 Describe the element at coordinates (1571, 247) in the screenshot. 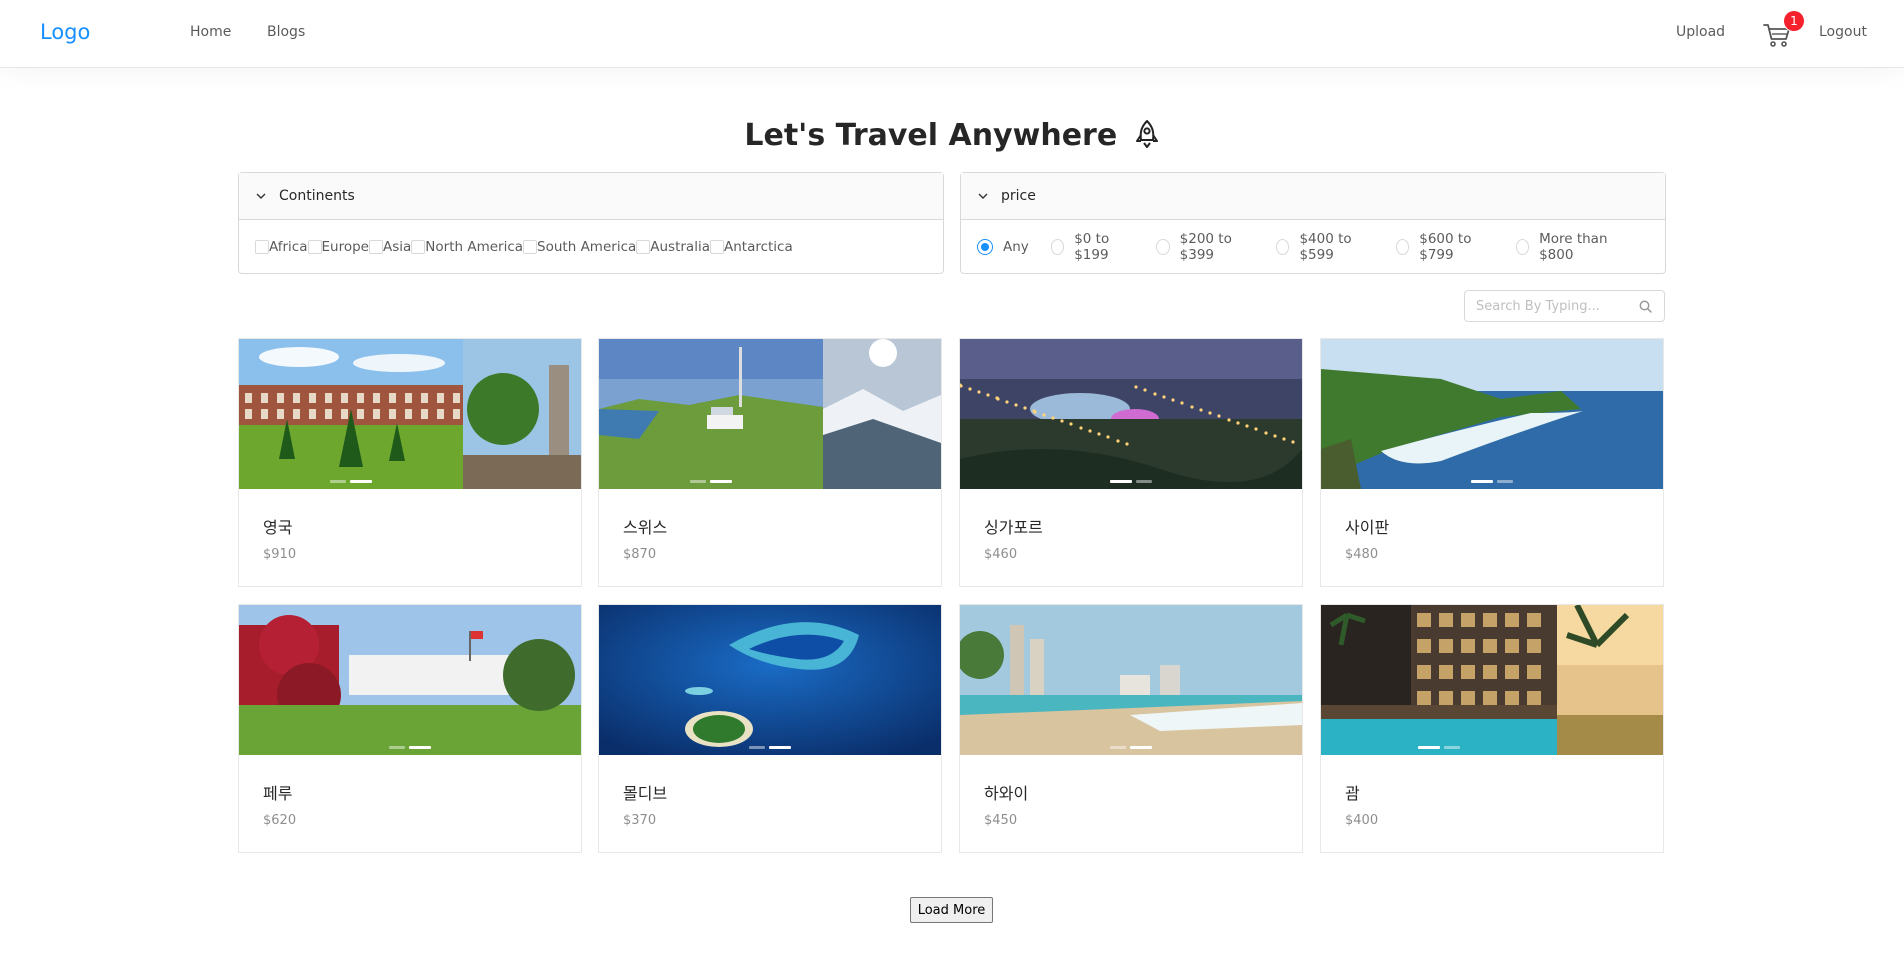

I see `price-radio-5: More than $800` at that location.